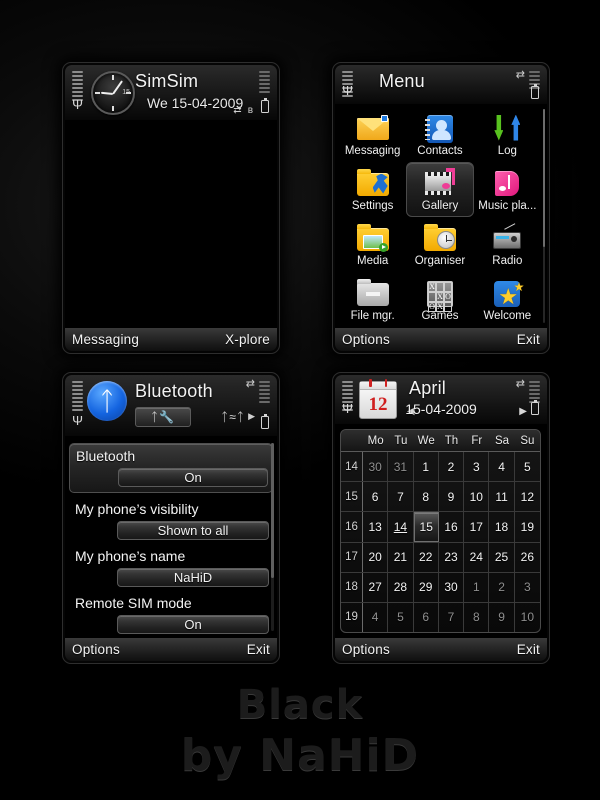 The image size is (600, 800). I want to click on theme-author-watermark: by NaHiD, so click(300, 755).